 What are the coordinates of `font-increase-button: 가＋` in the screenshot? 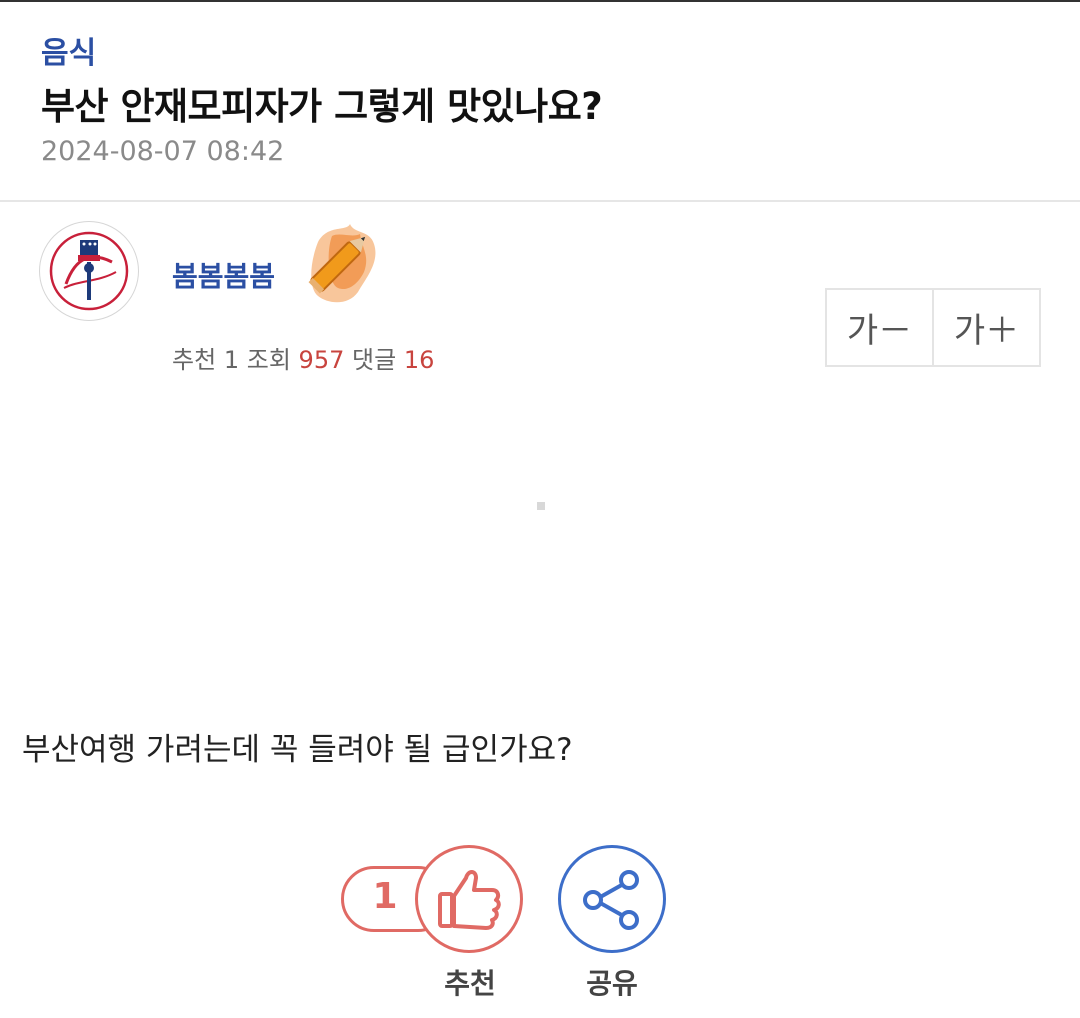 It's located at (985, 327).